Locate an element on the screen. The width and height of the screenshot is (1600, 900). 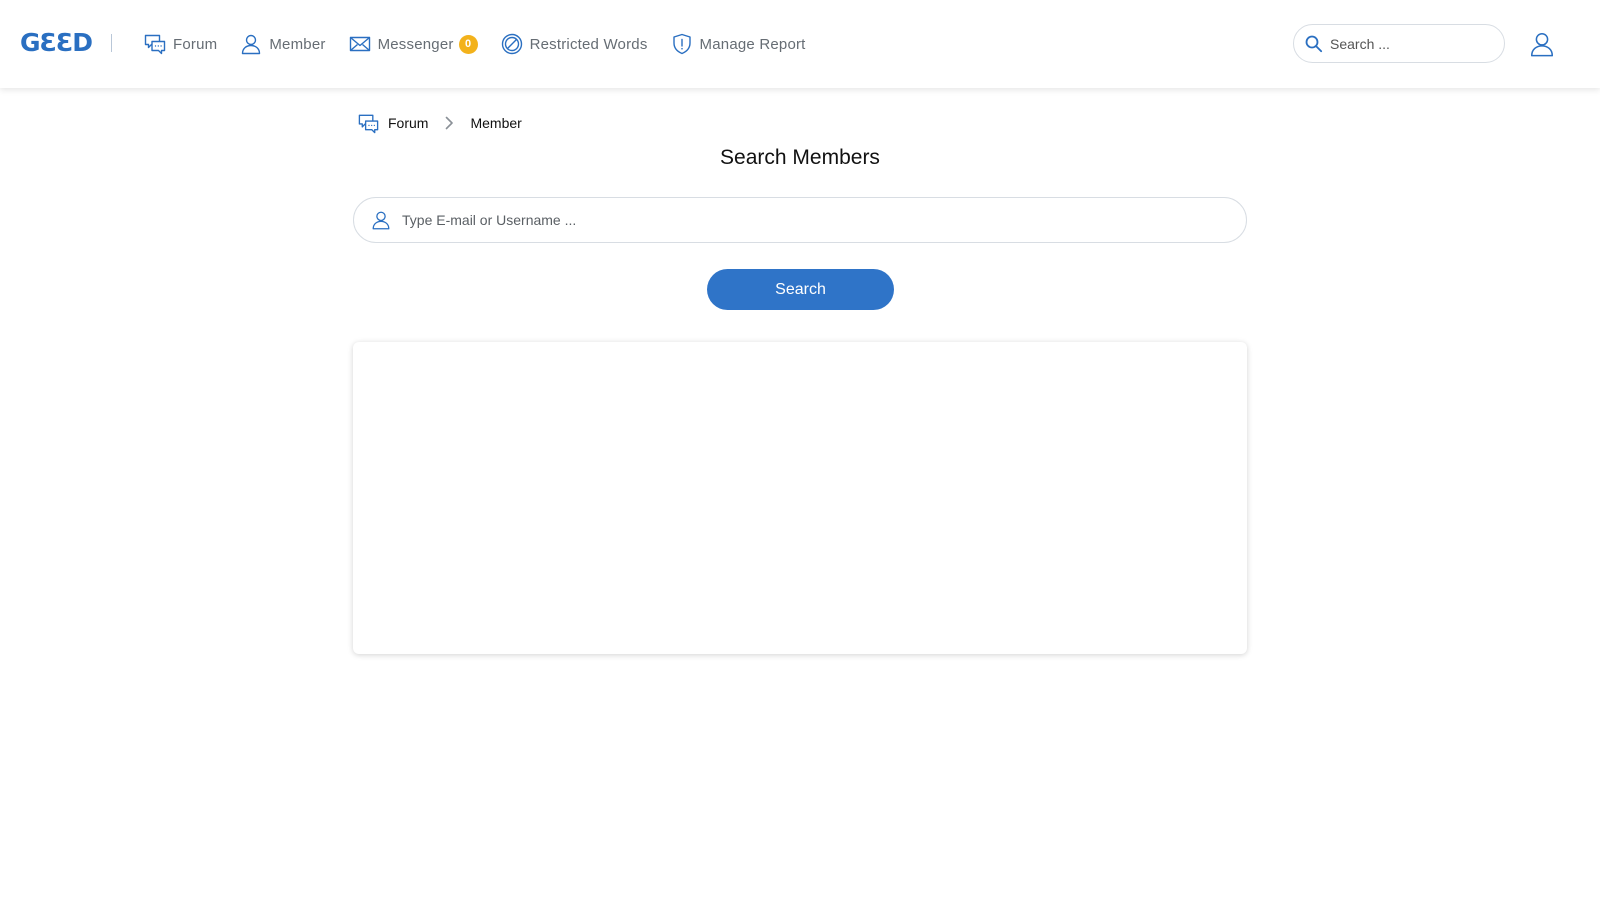
nav-label-restricted-words: Restricted Words is located at coordinates (588, 44).